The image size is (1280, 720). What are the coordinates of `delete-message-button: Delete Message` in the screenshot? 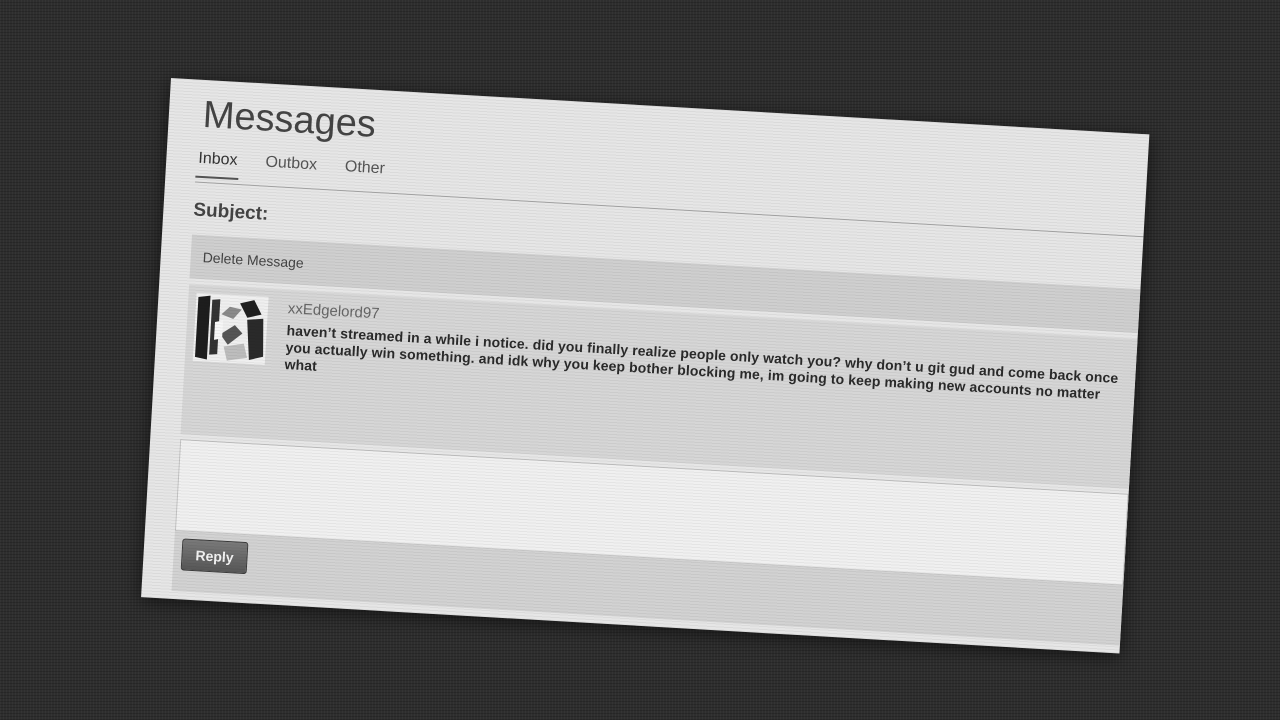 It's located at (253, 260).